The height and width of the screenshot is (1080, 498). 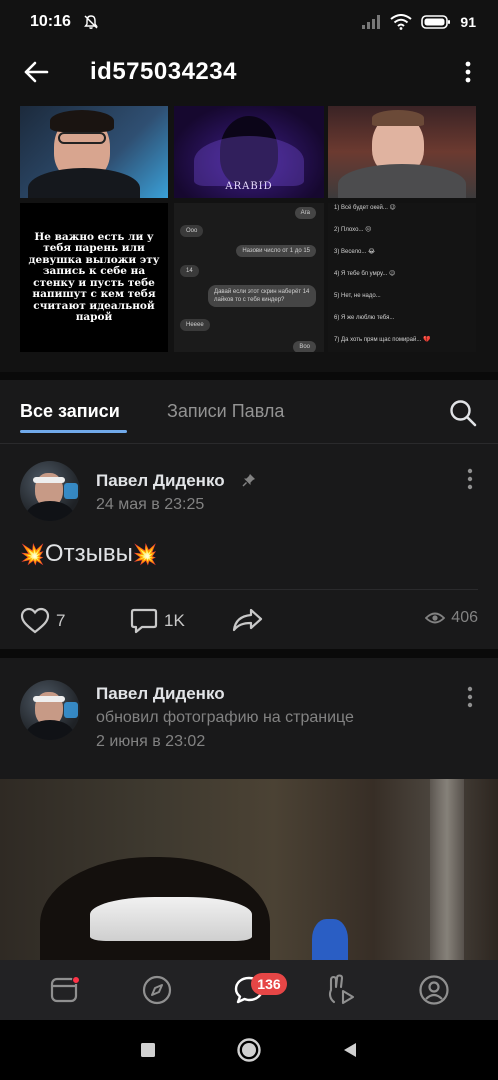 I want to click on chat-bubble: Нееее, so click(x=195, y=325).